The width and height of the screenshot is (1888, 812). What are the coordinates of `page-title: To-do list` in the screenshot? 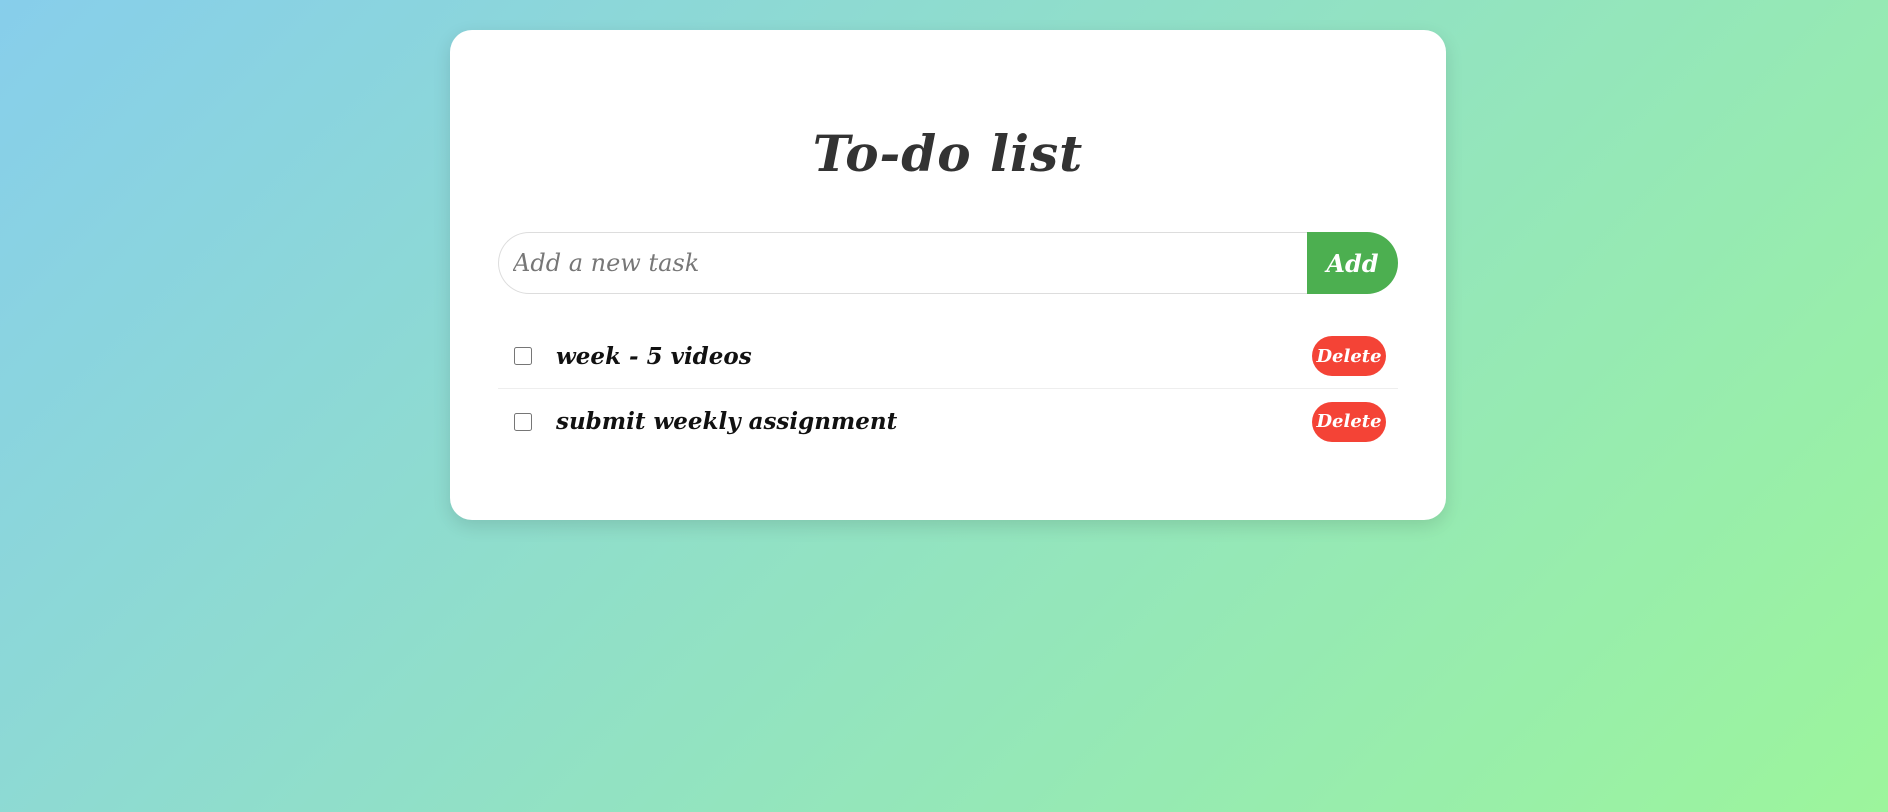 It's located at (948, 153).